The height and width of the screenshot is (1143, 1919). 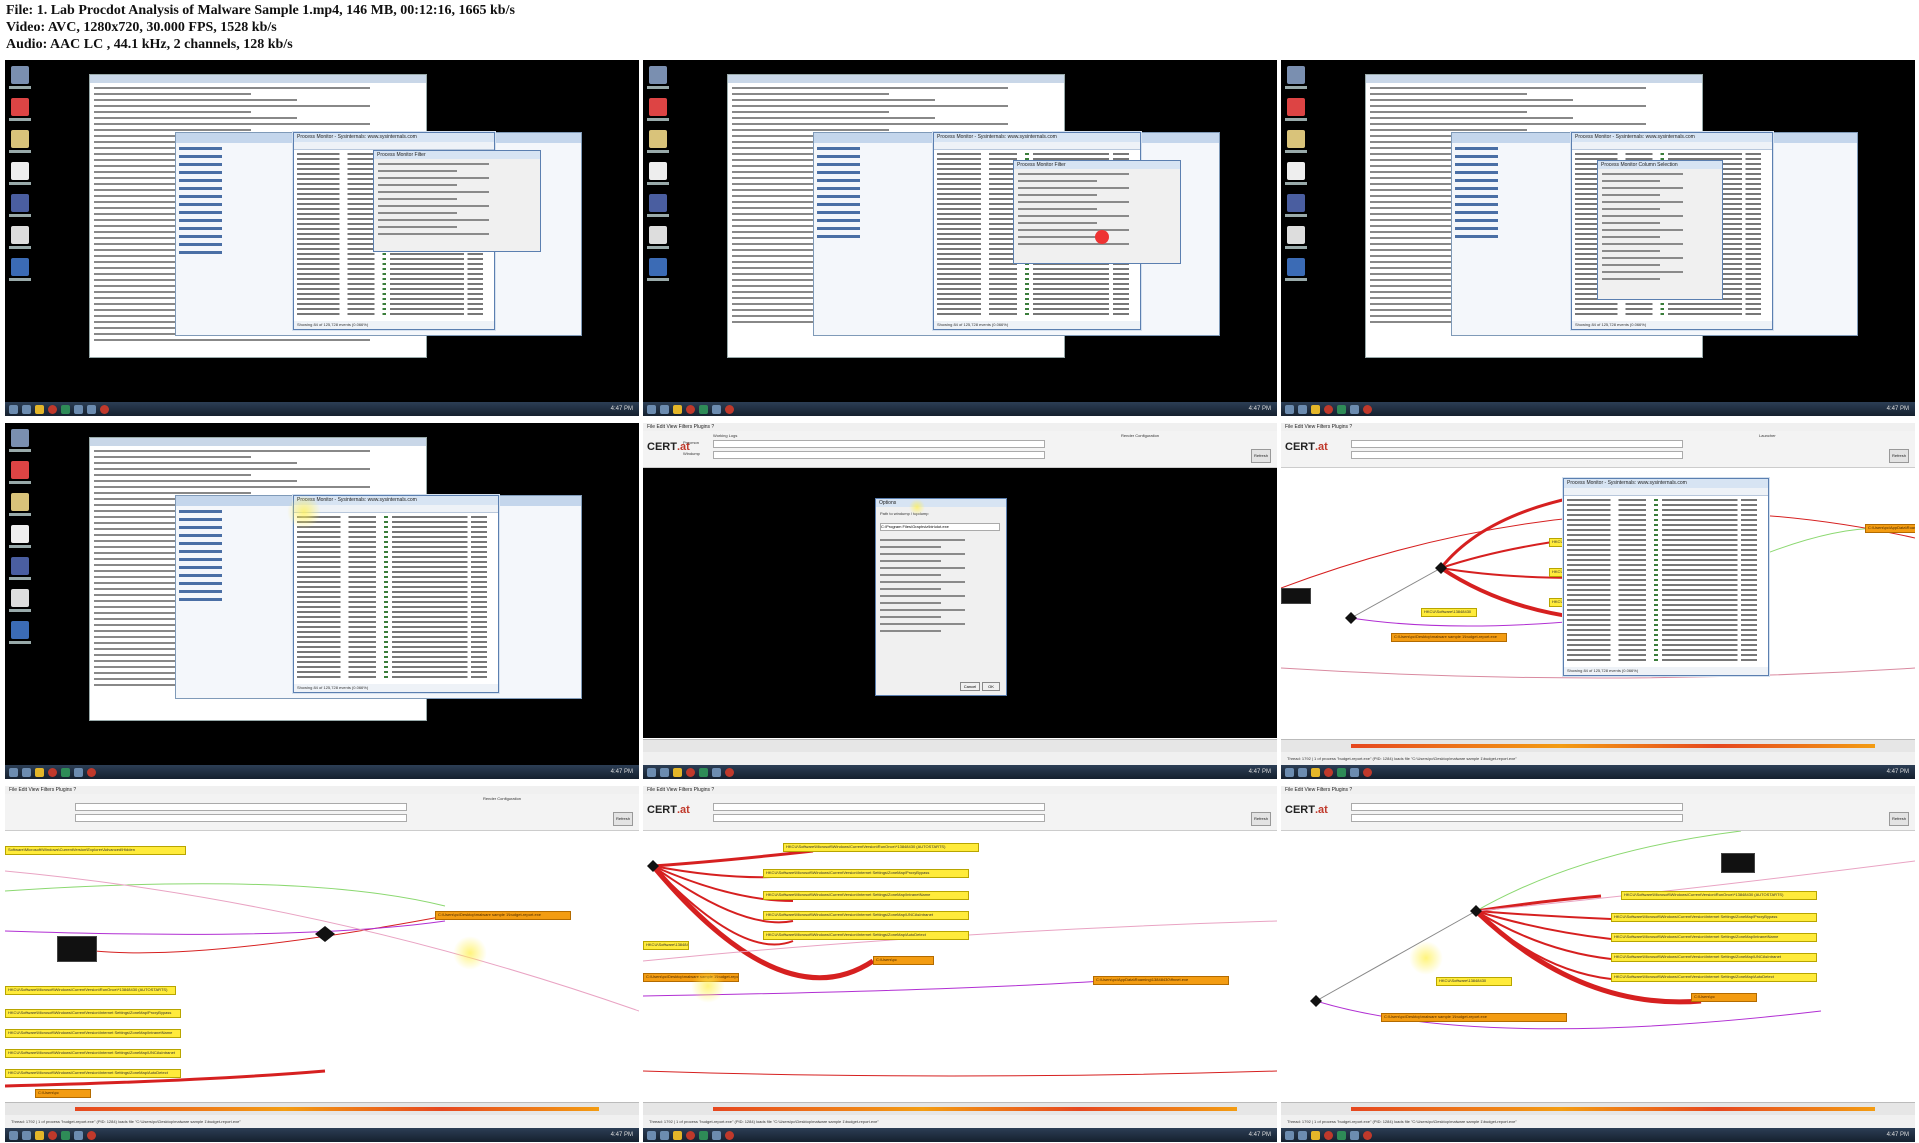 What do you see at coordinates (940, 527) in the screenshot?
I see `path-input: C:\Program Files\Graphviz\bin\dot.exe` at bounding box center [940, 527].